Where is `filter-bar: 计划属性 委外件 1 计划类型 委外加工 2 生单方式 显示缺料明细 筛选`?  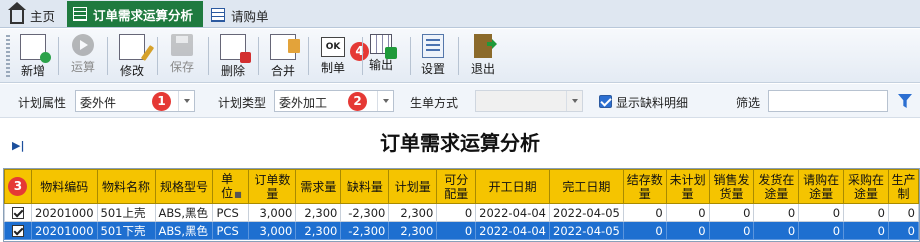
filter-bar: 计划属性 委外件 1 计划类型 委外加工 2 生单方式 显示缺料明细 筛选 is located at coordinates (460, 101).